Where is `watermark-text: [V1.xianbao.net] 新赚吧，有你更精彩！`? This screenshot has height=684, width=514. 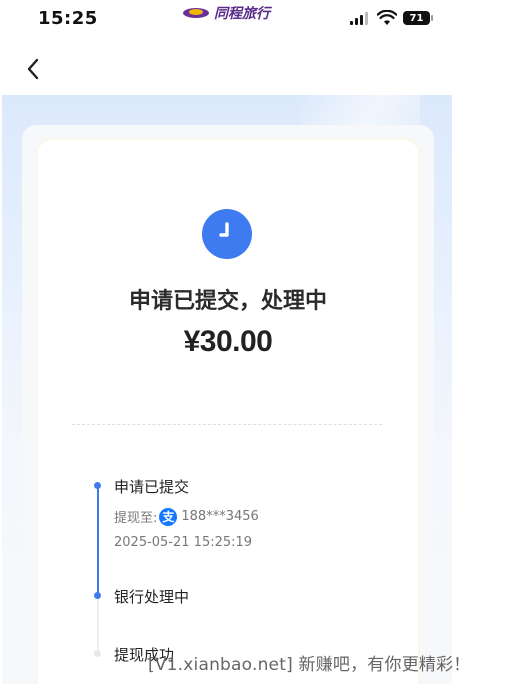 watermark-text: [V1.xianbao.net] 新赚吧，有你更精彩！ is located at coordinates (309, 665).